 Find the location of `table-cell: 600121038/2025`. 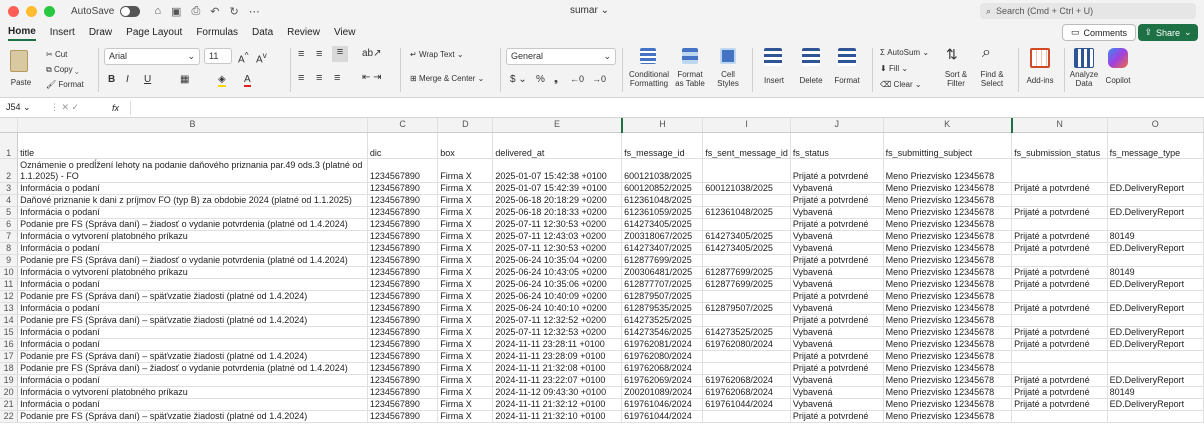

table-cell: 600121038/2025 is located at coordinates (746, 188).